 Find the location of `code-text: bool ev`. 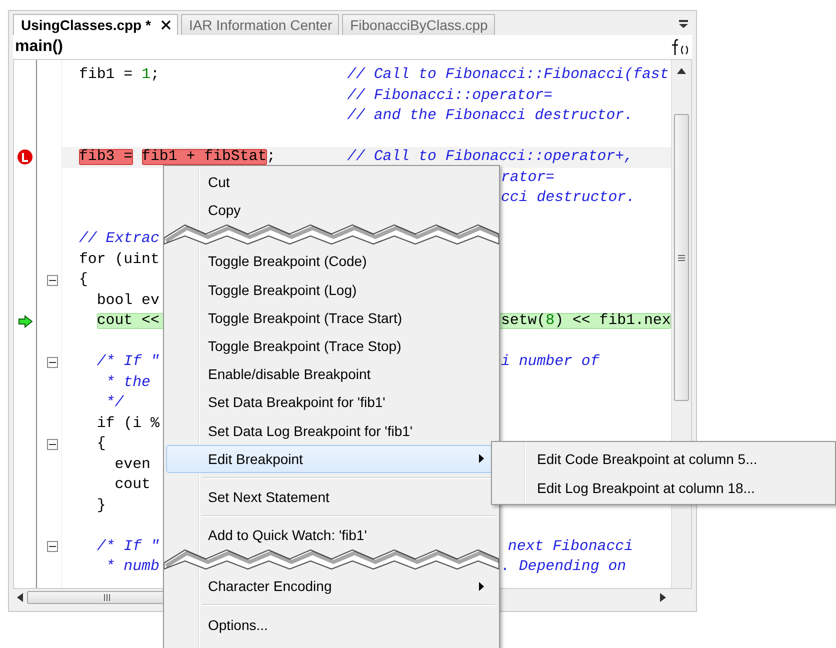

code-text: bool ev is located at coordinates (128, 300).